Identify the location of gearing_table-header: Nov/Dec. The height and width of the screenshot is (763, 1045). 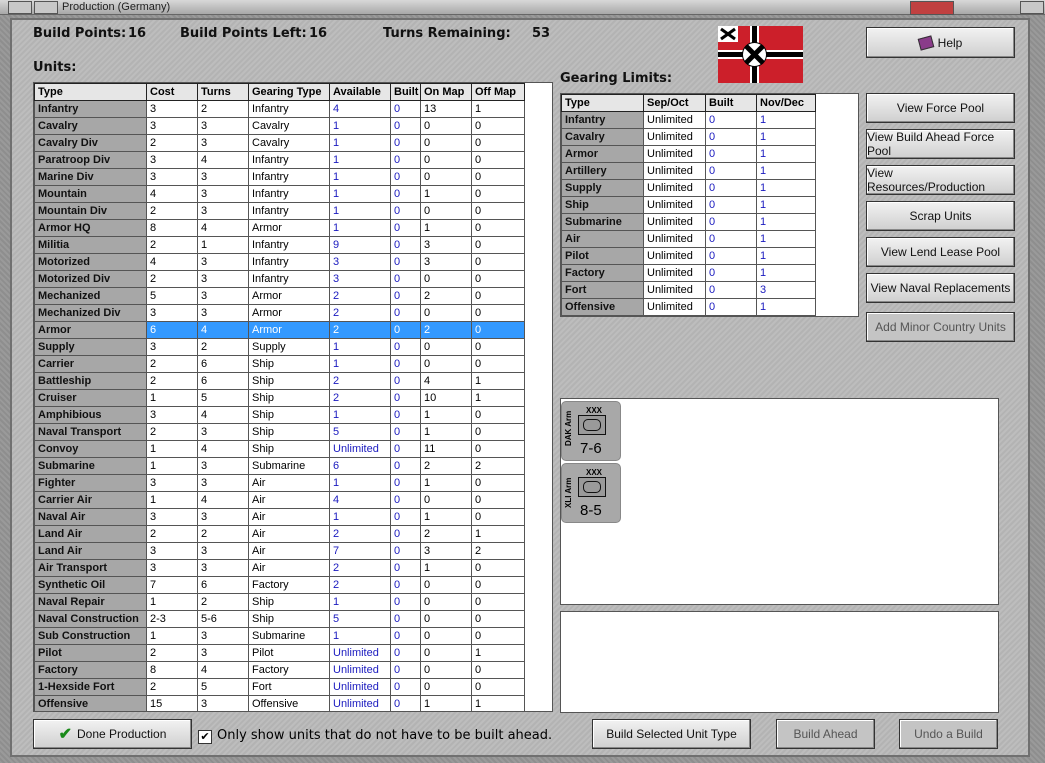
(786, 103).